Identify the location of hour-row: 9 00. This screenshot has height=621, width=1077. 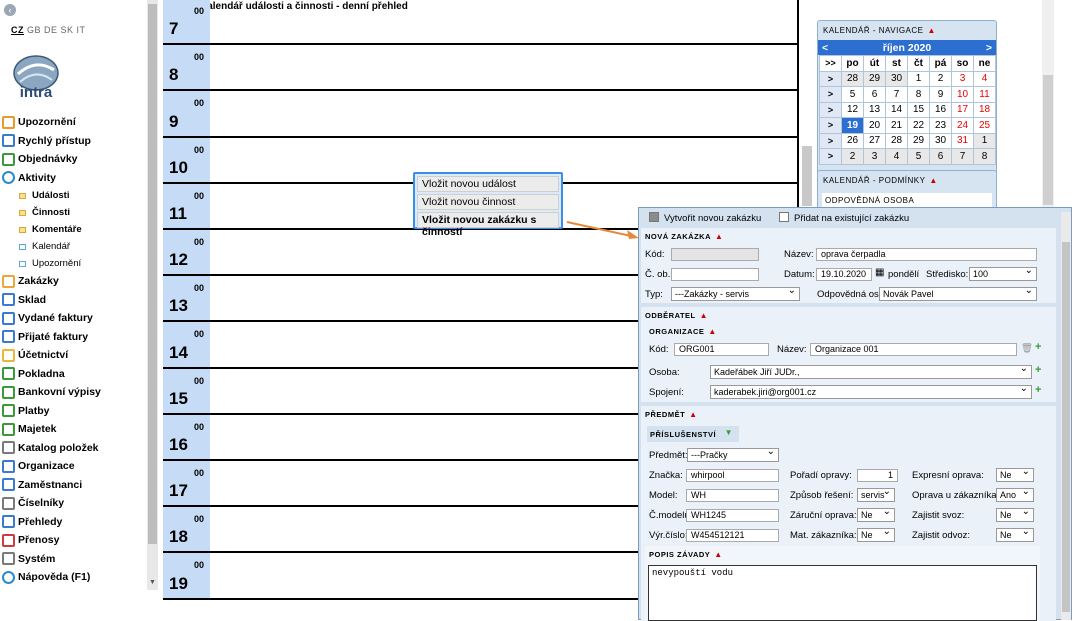
(481, 114).